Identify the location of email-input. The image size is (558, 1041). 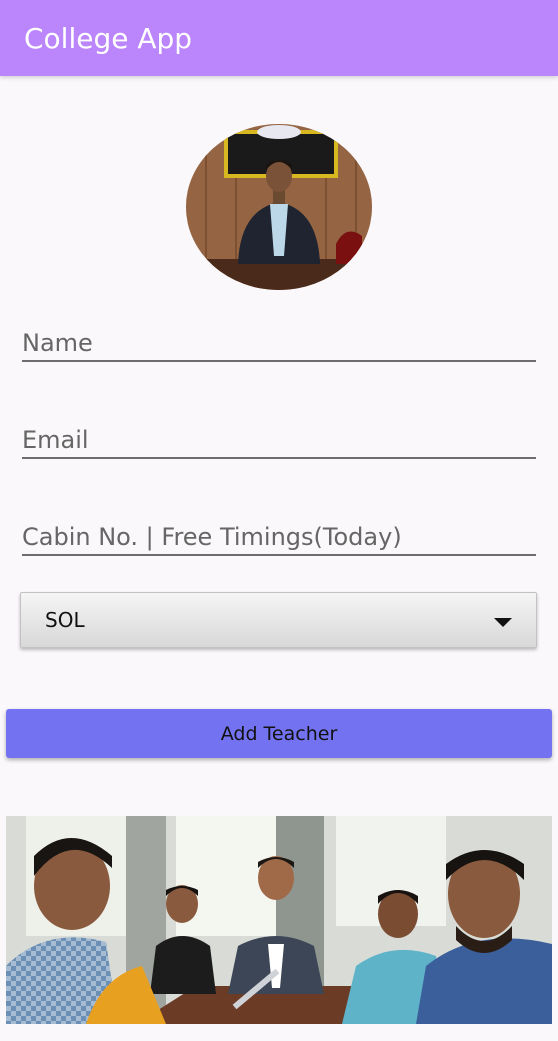
(279, 436).